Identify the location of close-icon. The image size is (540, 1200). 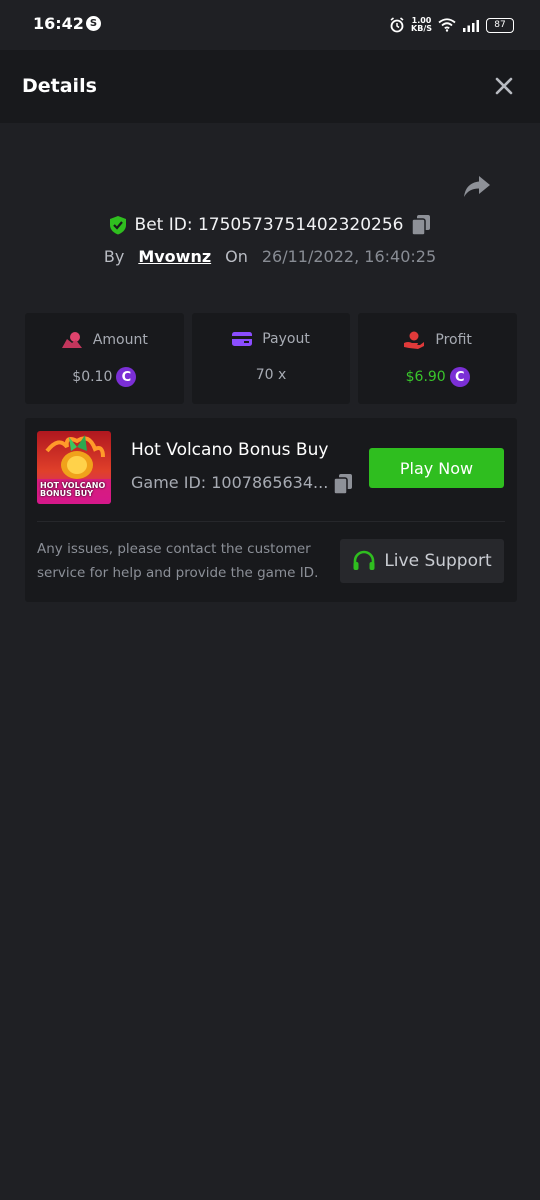
(504, 86).